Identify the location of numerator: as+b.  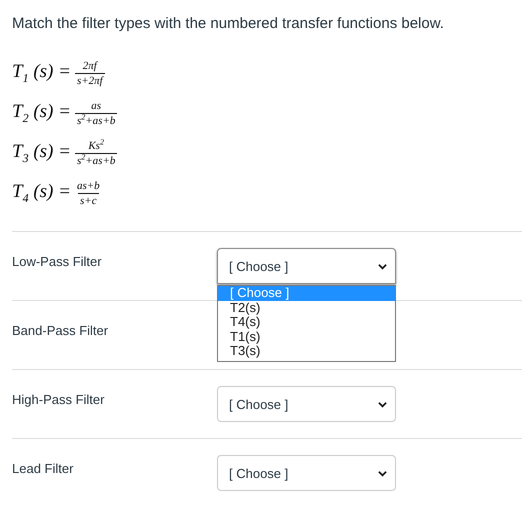
(88, 186).